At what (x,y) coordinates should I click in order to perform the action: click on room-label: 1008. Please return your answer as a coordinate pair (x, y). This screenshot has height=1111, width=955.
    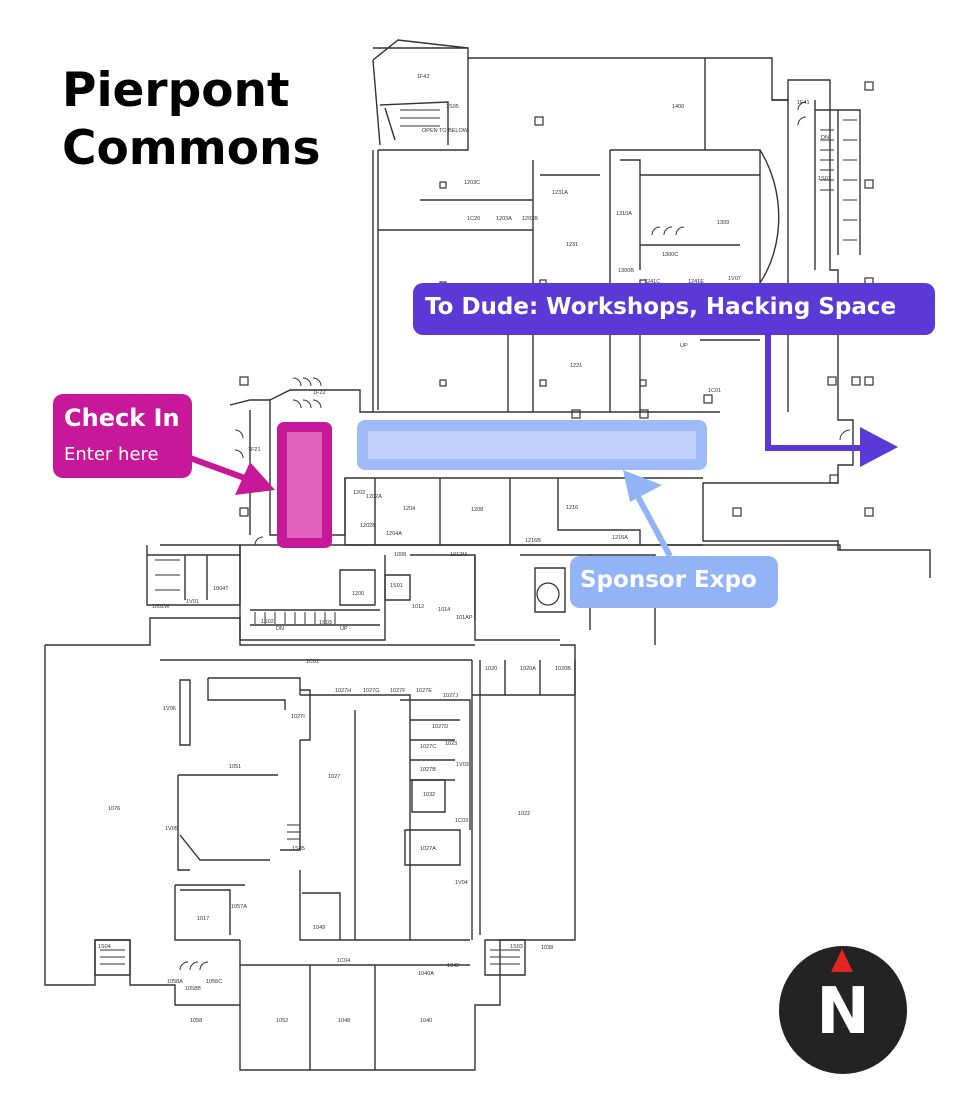
    Looking at the image, I should click on (400, 555).